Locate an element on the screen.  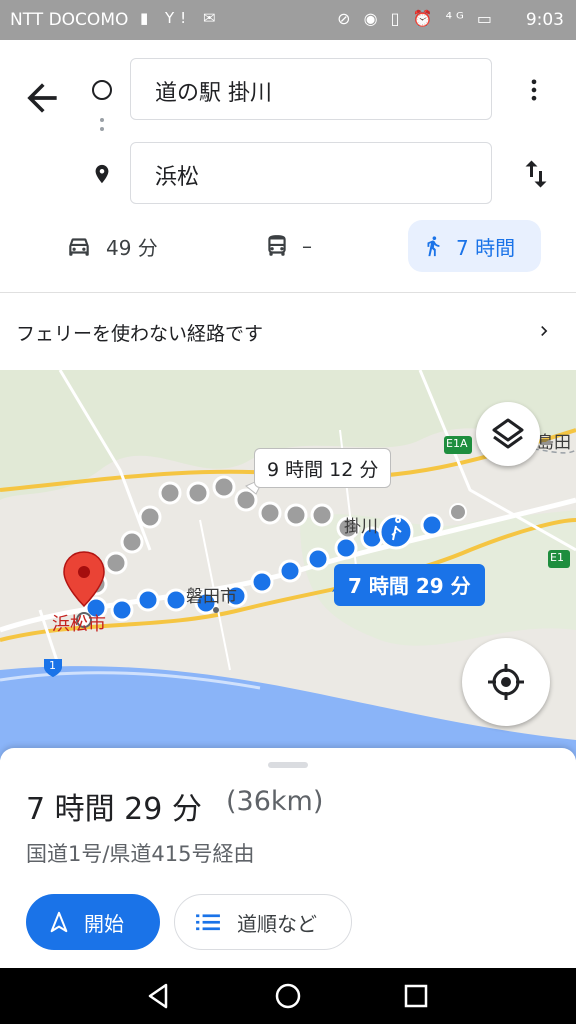
swap-button is located at coordinates (536, 174).